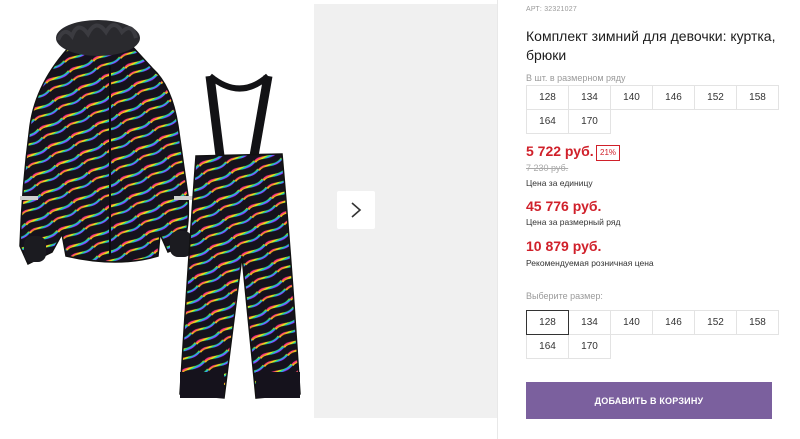 Image resolution: width=800 pixels, height=439 pixels. What do you see at coordinates (673, 97) in the screenshot?
I see `row-size-cell-146: 146` at bounding box center [673, 97].